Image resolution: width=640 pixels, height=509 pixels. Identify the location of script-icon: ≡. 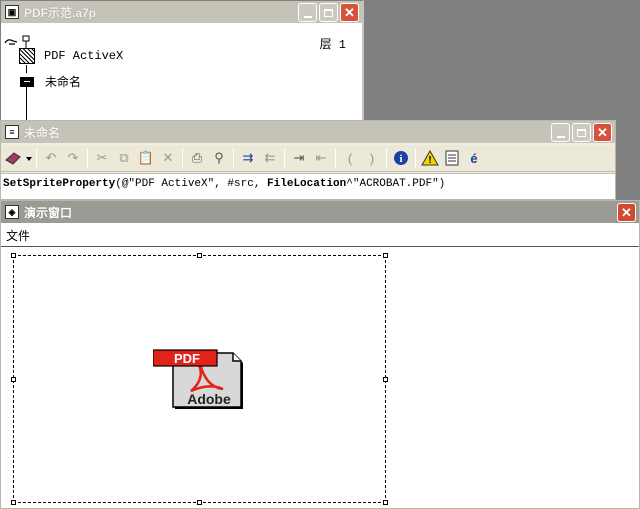
(12, 132).